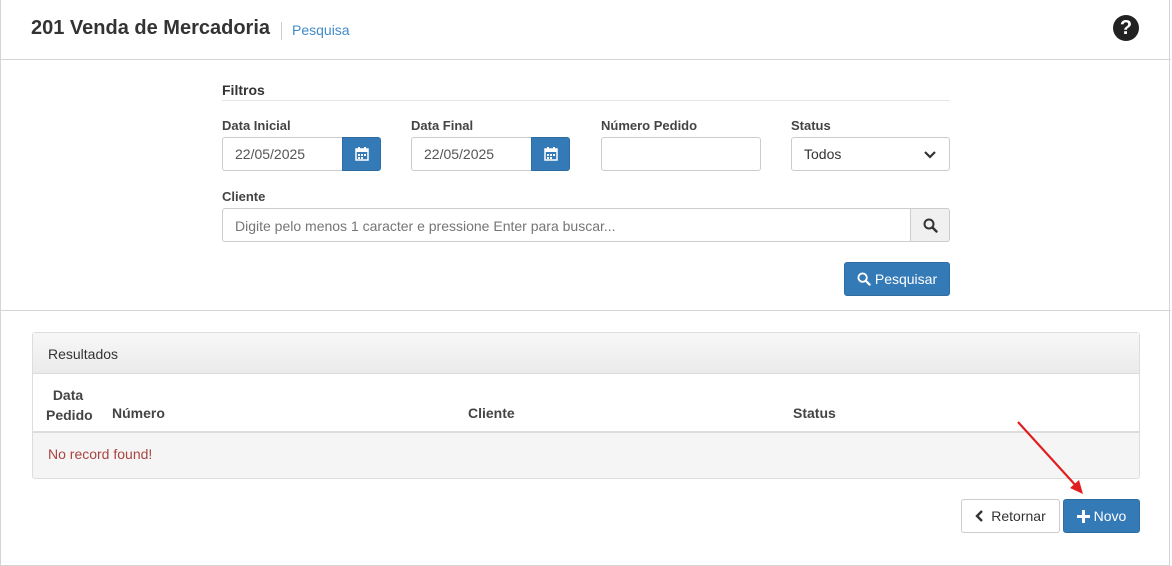 This screenshot has width=1172, height=566. What do you see at coordinates (256, 125) in the screenshot?
I see `data-inicial-label: Data Inicial` at bounding box center [256, 125].